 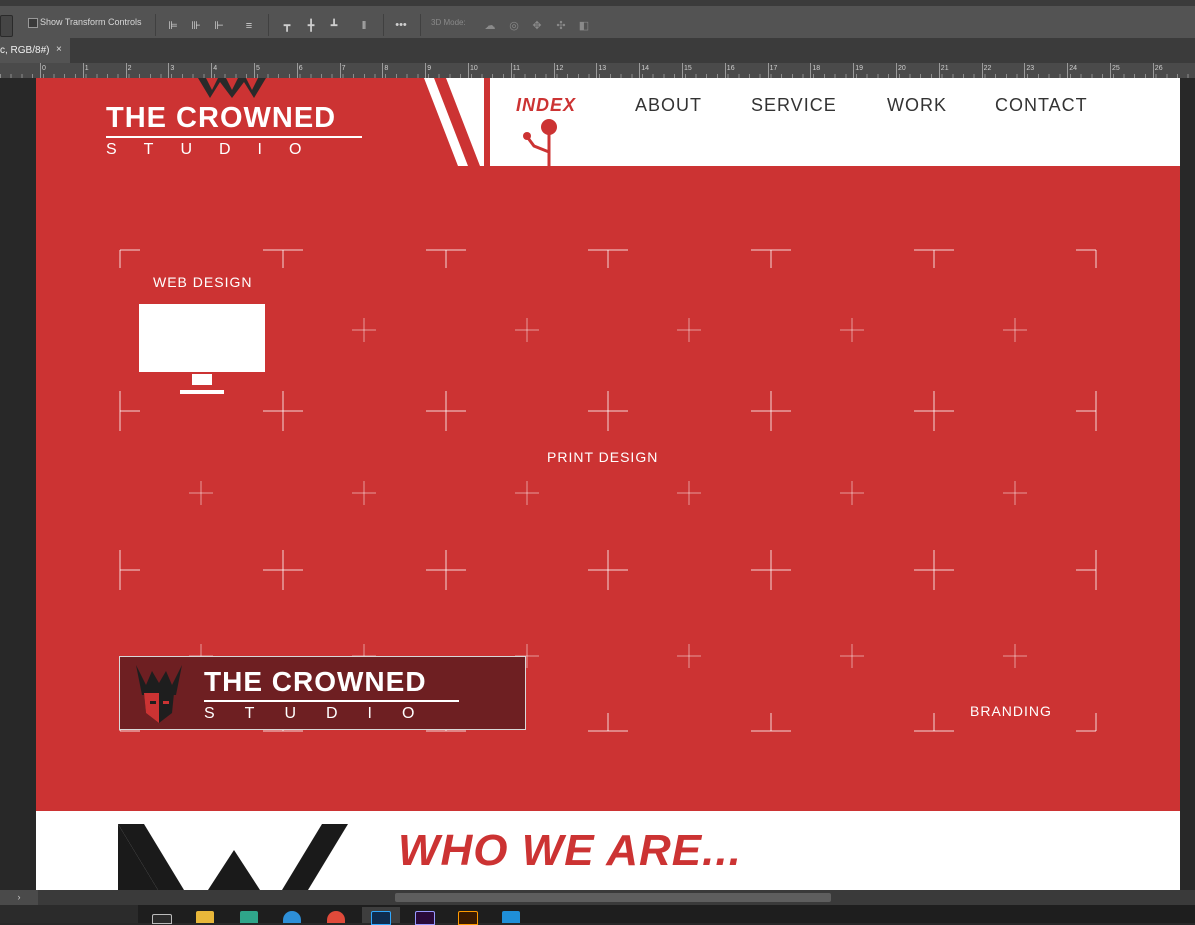 What do you see at coordinates (561, 26) in the screenshot?
I see `3d-slide-icon: ✣` at bounding box center [561, 26].